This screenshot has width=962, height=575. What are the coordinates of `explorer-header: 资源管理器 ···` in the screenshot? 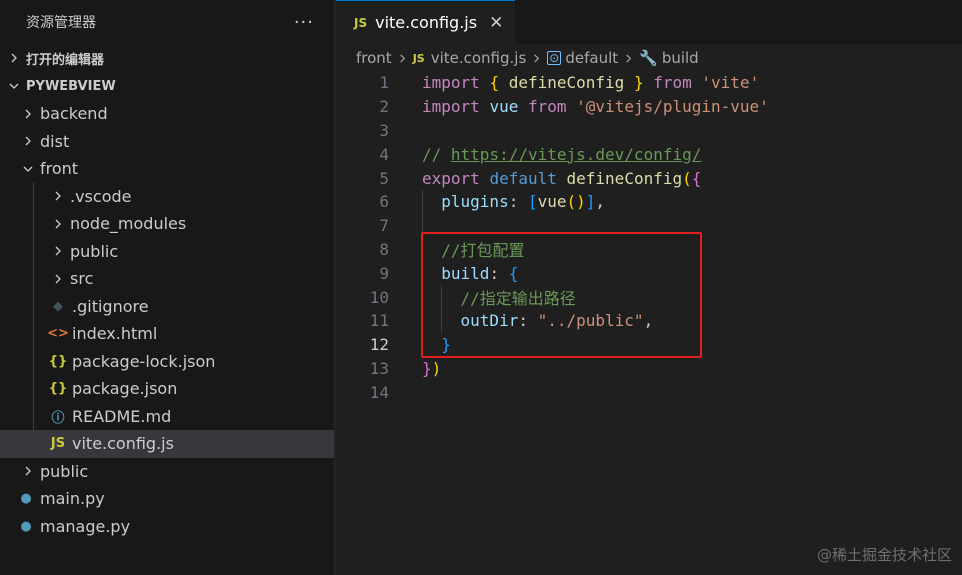 It's located at (167, 22).